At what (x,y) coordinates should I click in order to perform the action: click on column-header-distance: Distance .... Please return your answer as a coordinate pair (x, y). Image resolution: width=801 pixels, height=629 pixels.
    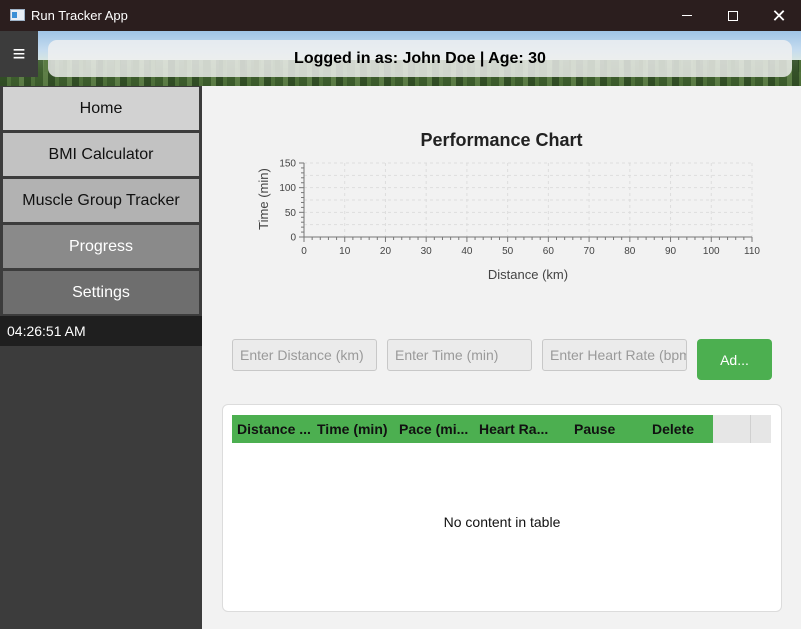
    Looking at the image, I should click on (274, 429).